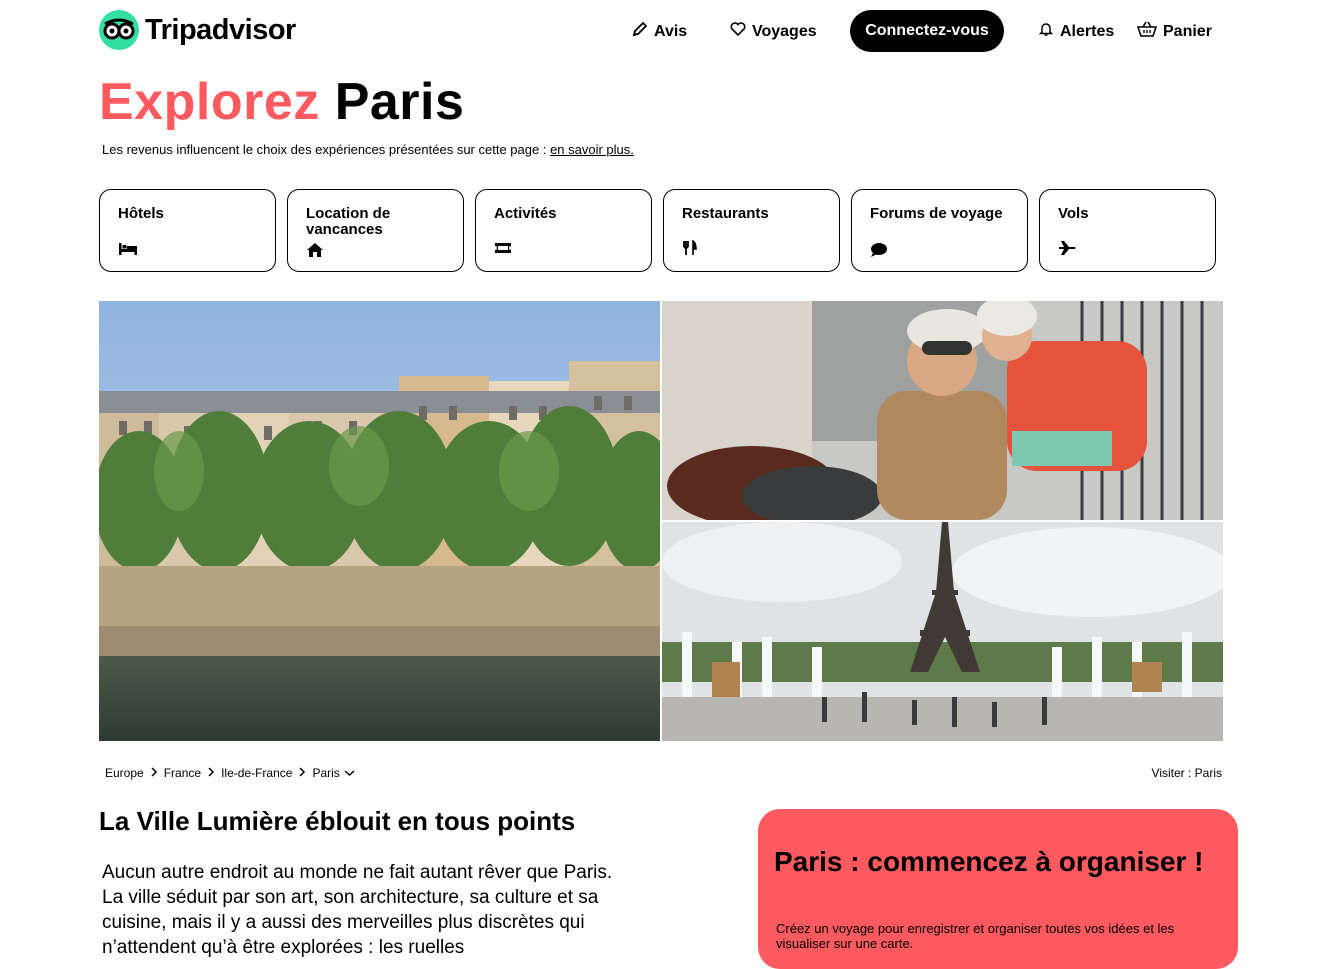 The image size is (1324, 969). What do you see at coordinates (1073, 213) in the screenshot?
I see `category-label: Vols` at bounding box center [1073, 213].